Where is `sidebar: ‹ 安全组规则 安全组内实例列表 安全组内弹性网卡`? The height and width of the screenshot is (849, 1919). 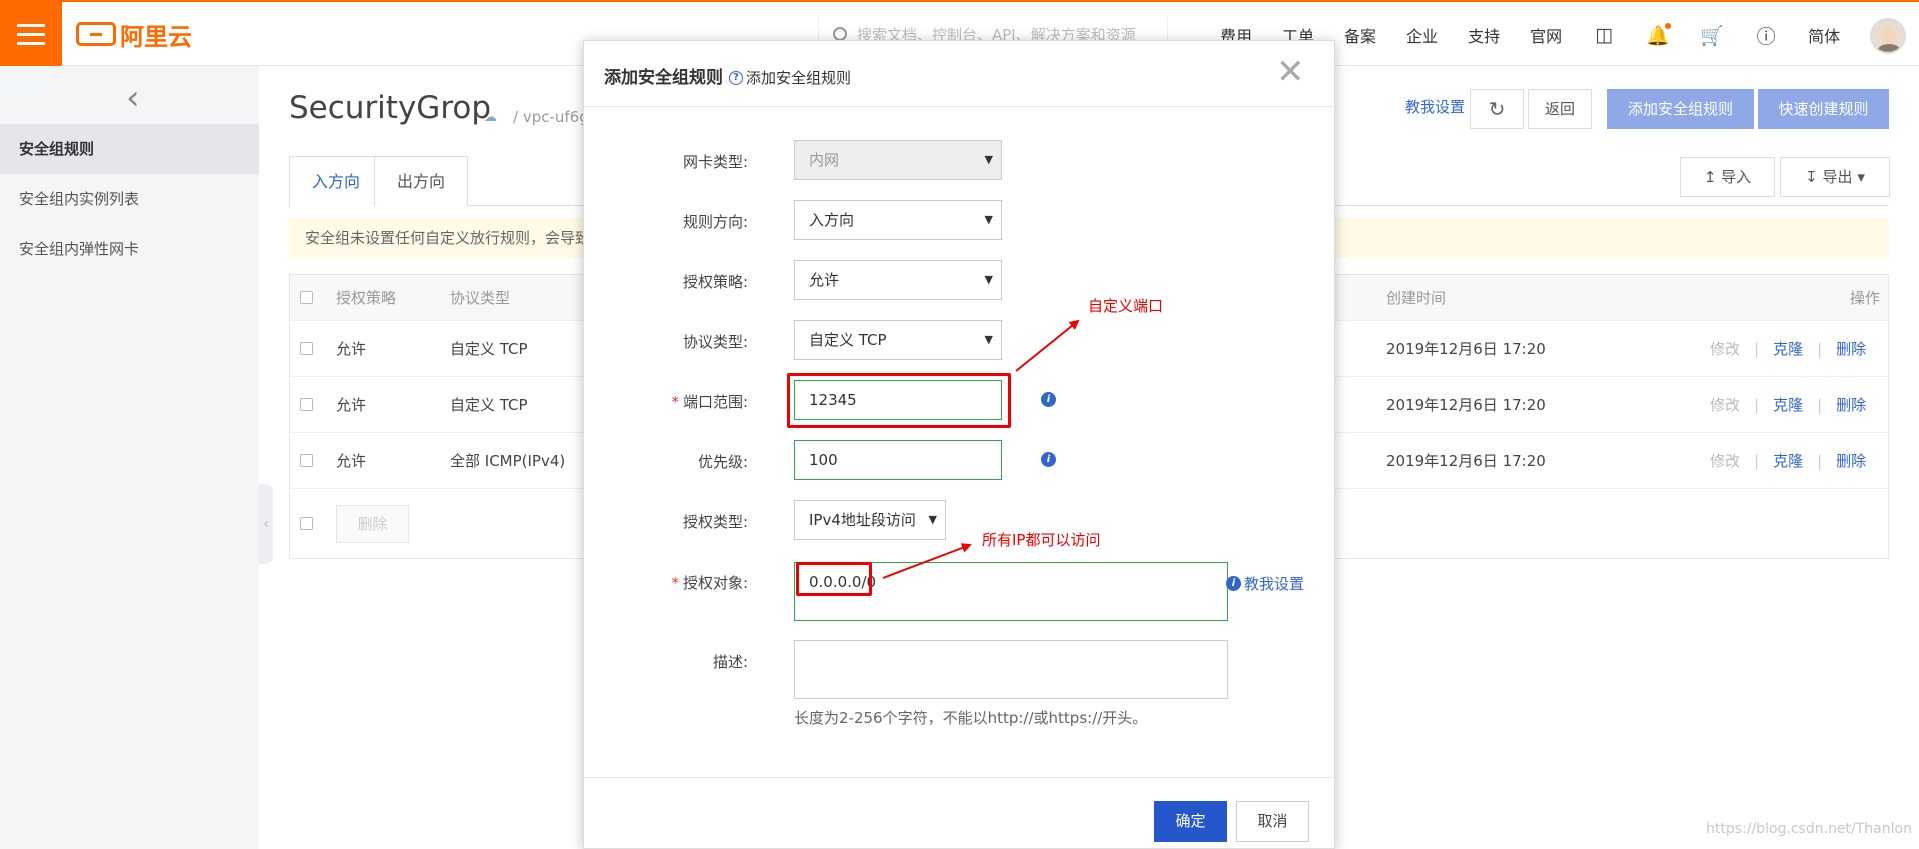
sidebar: ‹ 安全组规则 安全组内实例列表 安全组内弹性网卡 is located at coordinates (129, 457).